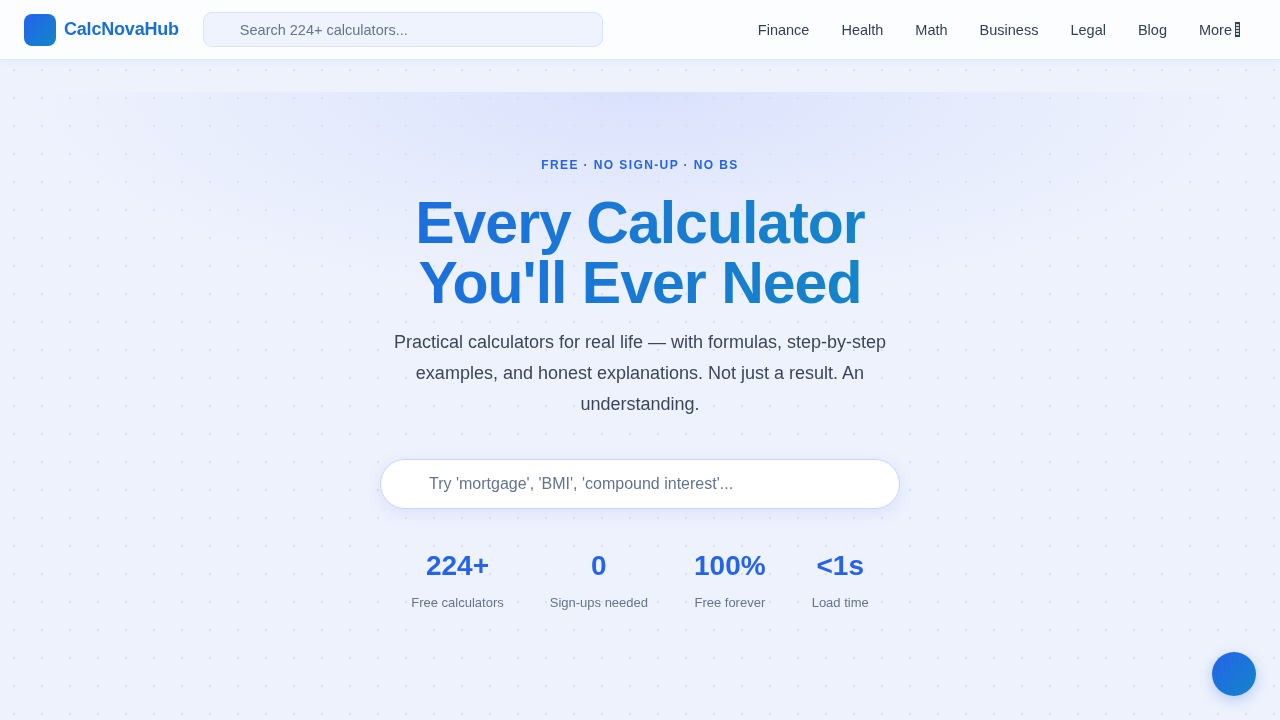 The width and height of the screenshot is (1280, 720). I want to click on stat-label: Free calculators, so click(457, 602).